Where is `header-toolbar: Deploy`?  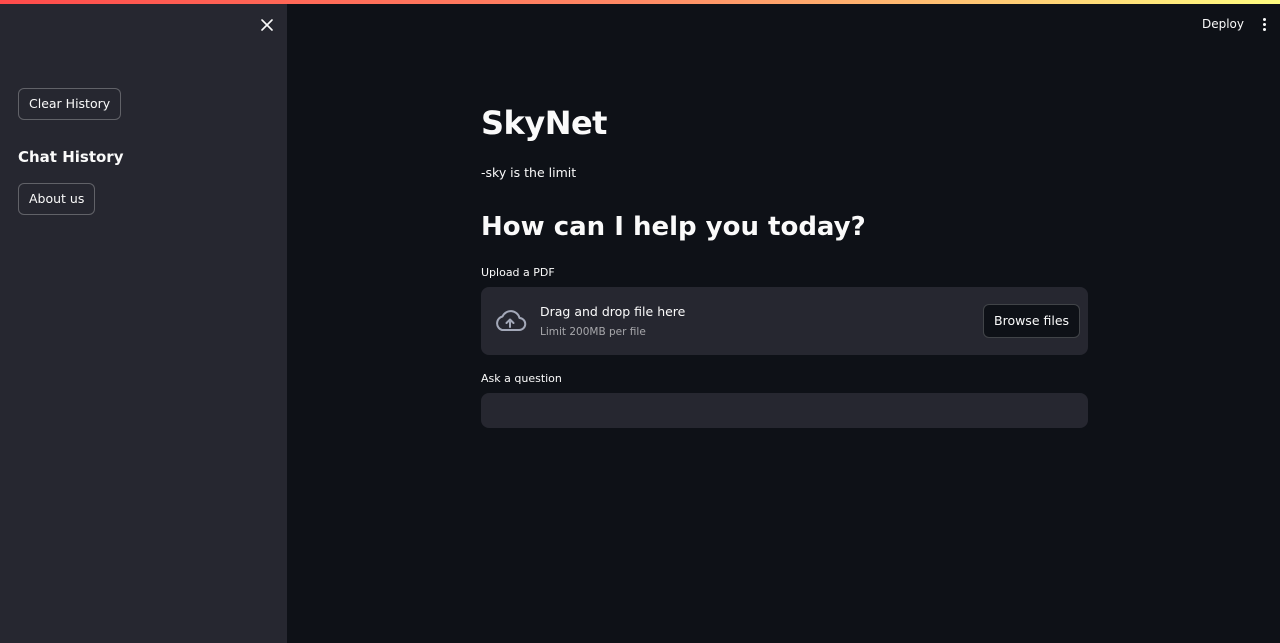 header-toolbar: Deploy is located at coordinates (1236, 24).